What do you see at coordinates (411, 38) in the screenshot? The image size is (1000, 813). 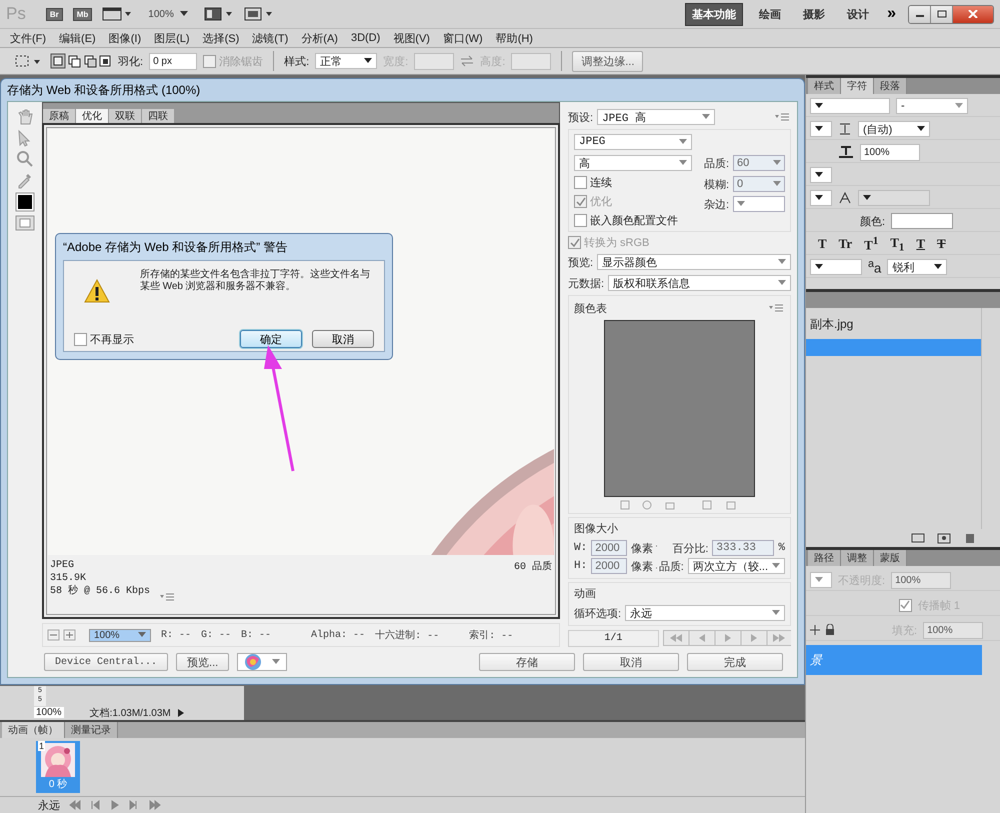 I see `menu-item: 视图(V)` at bounding box center [411, 38].